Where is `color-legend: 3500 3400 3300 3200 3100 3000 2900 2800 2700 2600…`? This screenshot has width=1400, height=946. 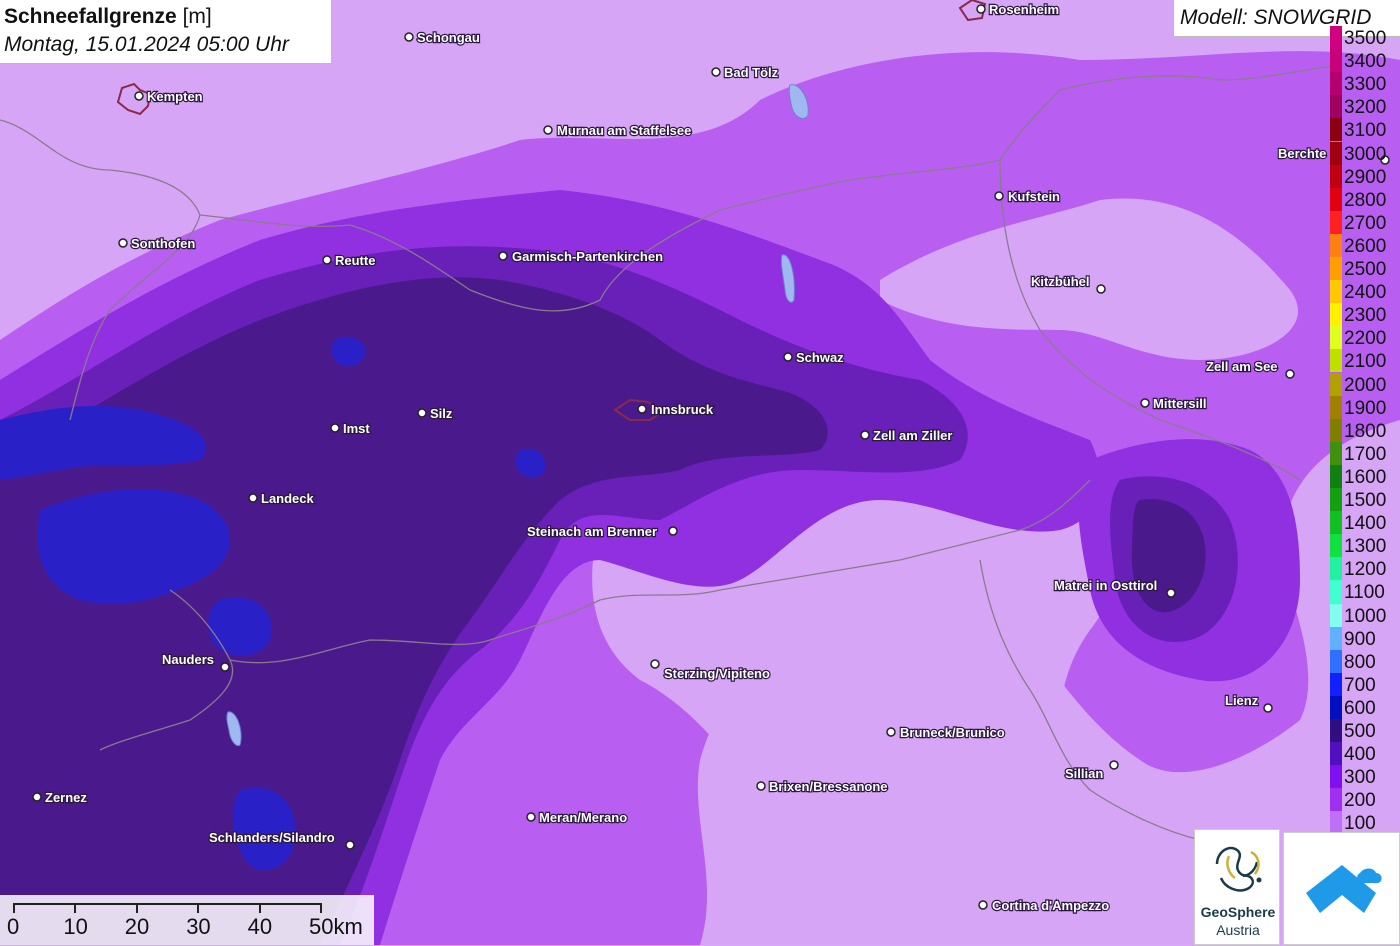 color-legend: 3500 3400 3300 3200 3100 3000 2900 2800 2700 2600… is located at coordinates (1364, 430).